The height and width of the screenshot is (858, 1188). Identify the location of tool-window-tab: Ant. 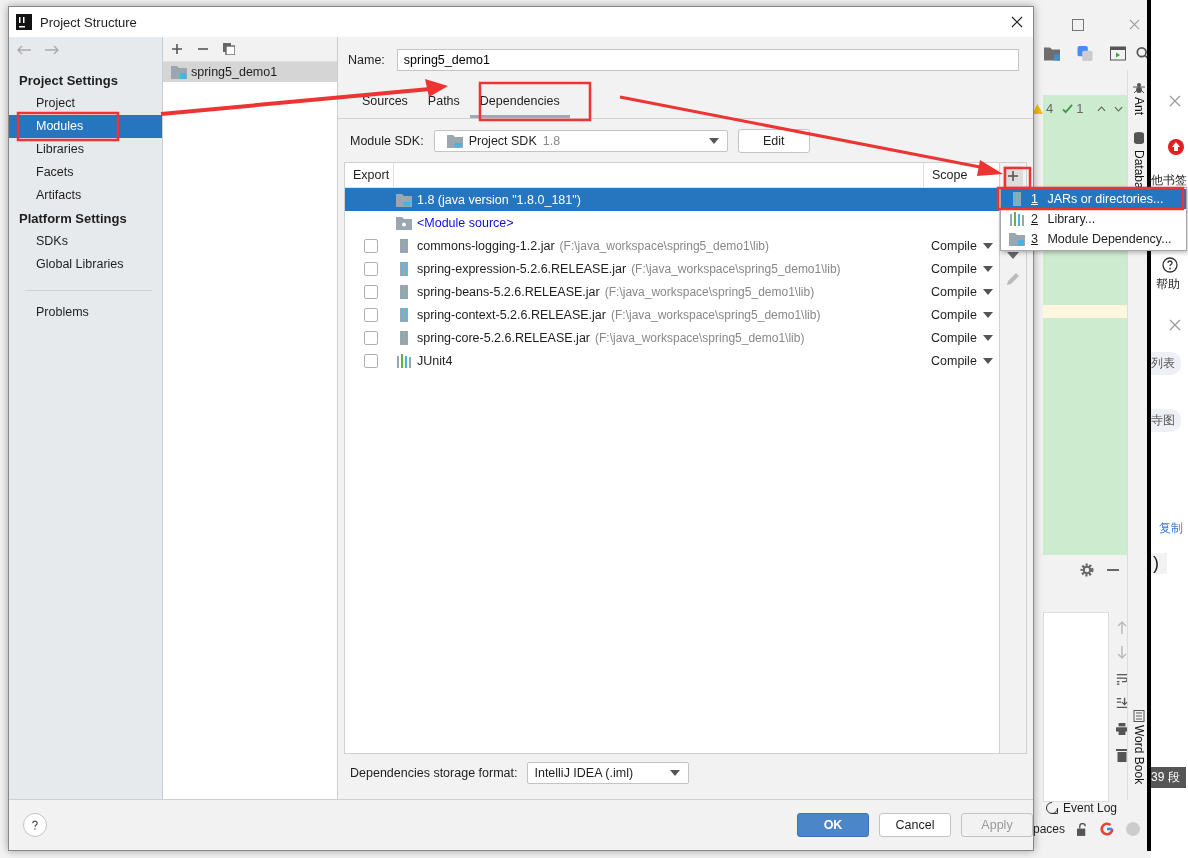
(1139, 106).